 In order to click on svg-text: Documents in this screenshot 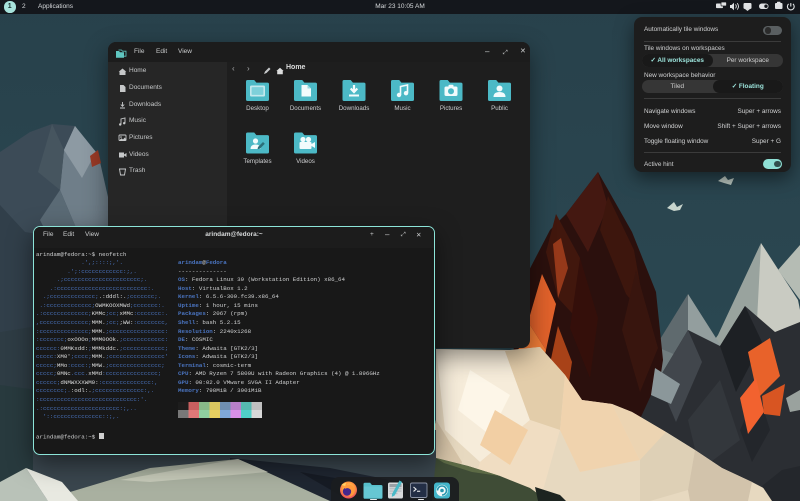, I will do `click(305, 108)`.